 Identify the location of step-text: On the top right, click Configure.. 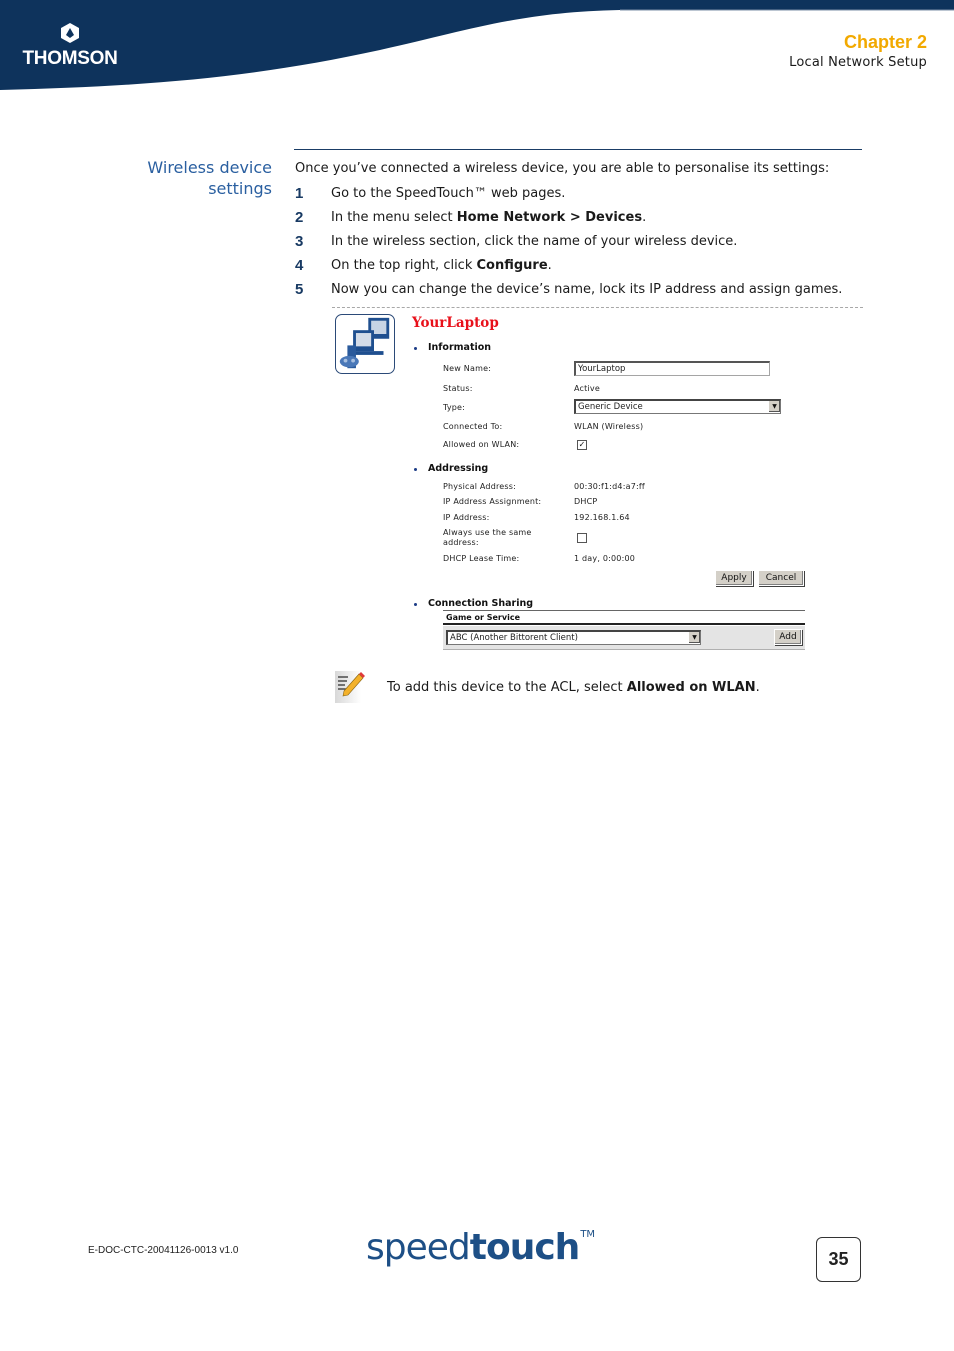
(441, 265).